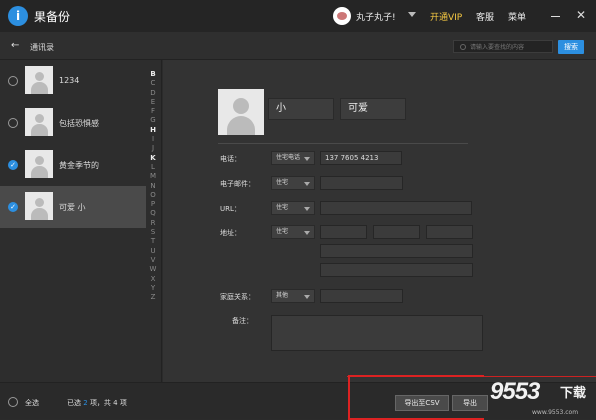  What do you see at coordinates (153, 195) in the screenshot?
I see `index-letter: O` at bounding box center [153, 195].